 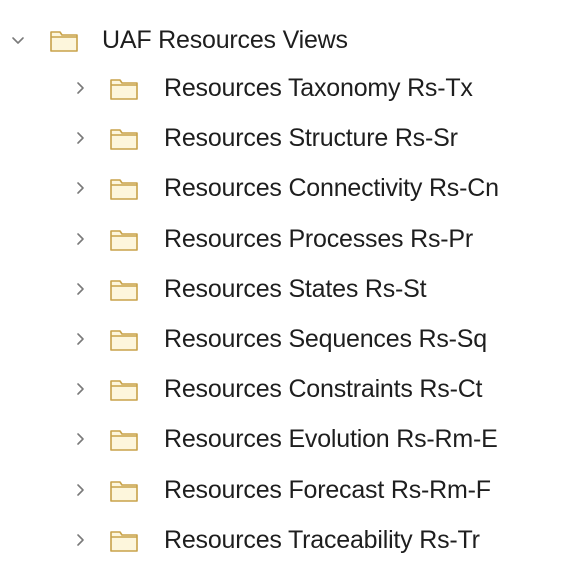 I want to click on tree-node-label: Resources States Rs-St, so click(x=295, y=288).